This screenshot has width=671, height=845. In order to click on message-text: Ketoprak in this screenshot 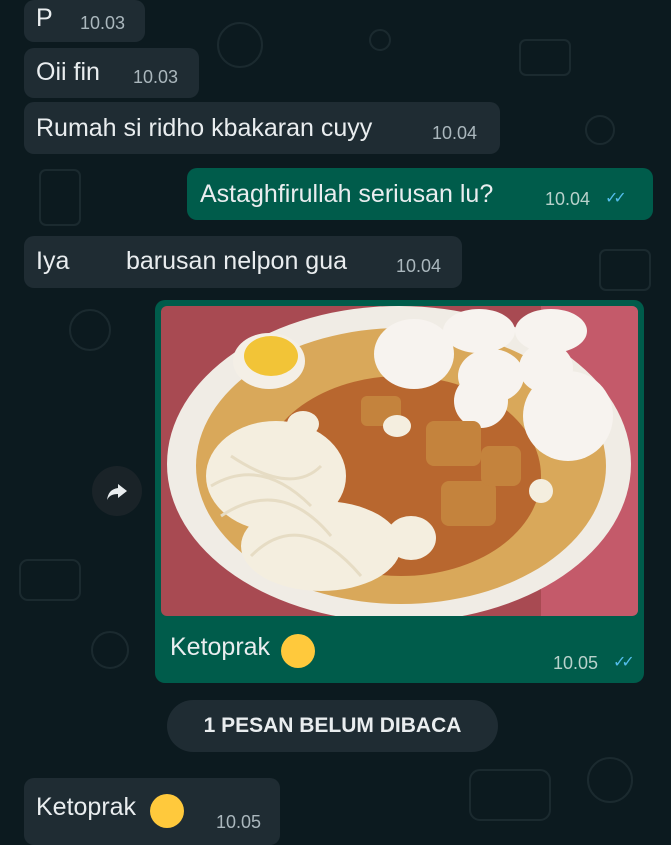, I will do `click(86, 807)`.